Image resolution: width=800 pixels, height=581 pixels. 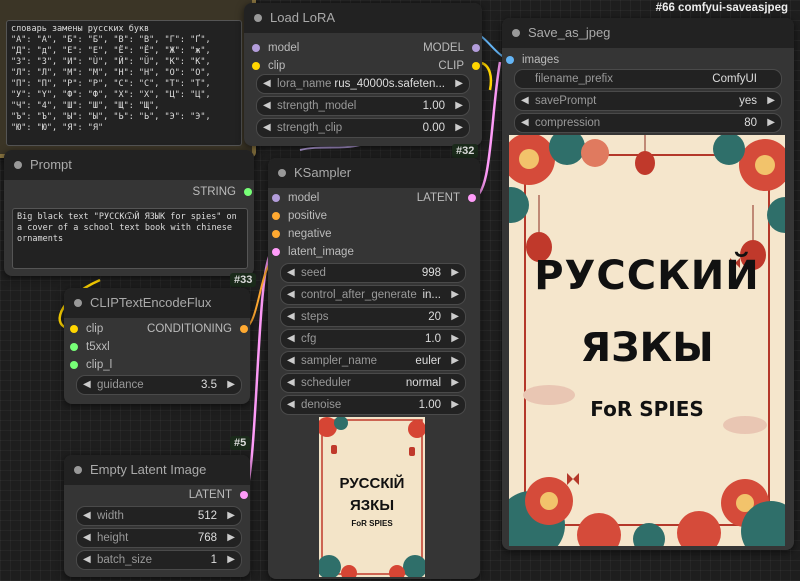 What do you see at coordinates (301, 234) in the screenshot?
I see `input-negative: negative` at bounding box center [301, 234].